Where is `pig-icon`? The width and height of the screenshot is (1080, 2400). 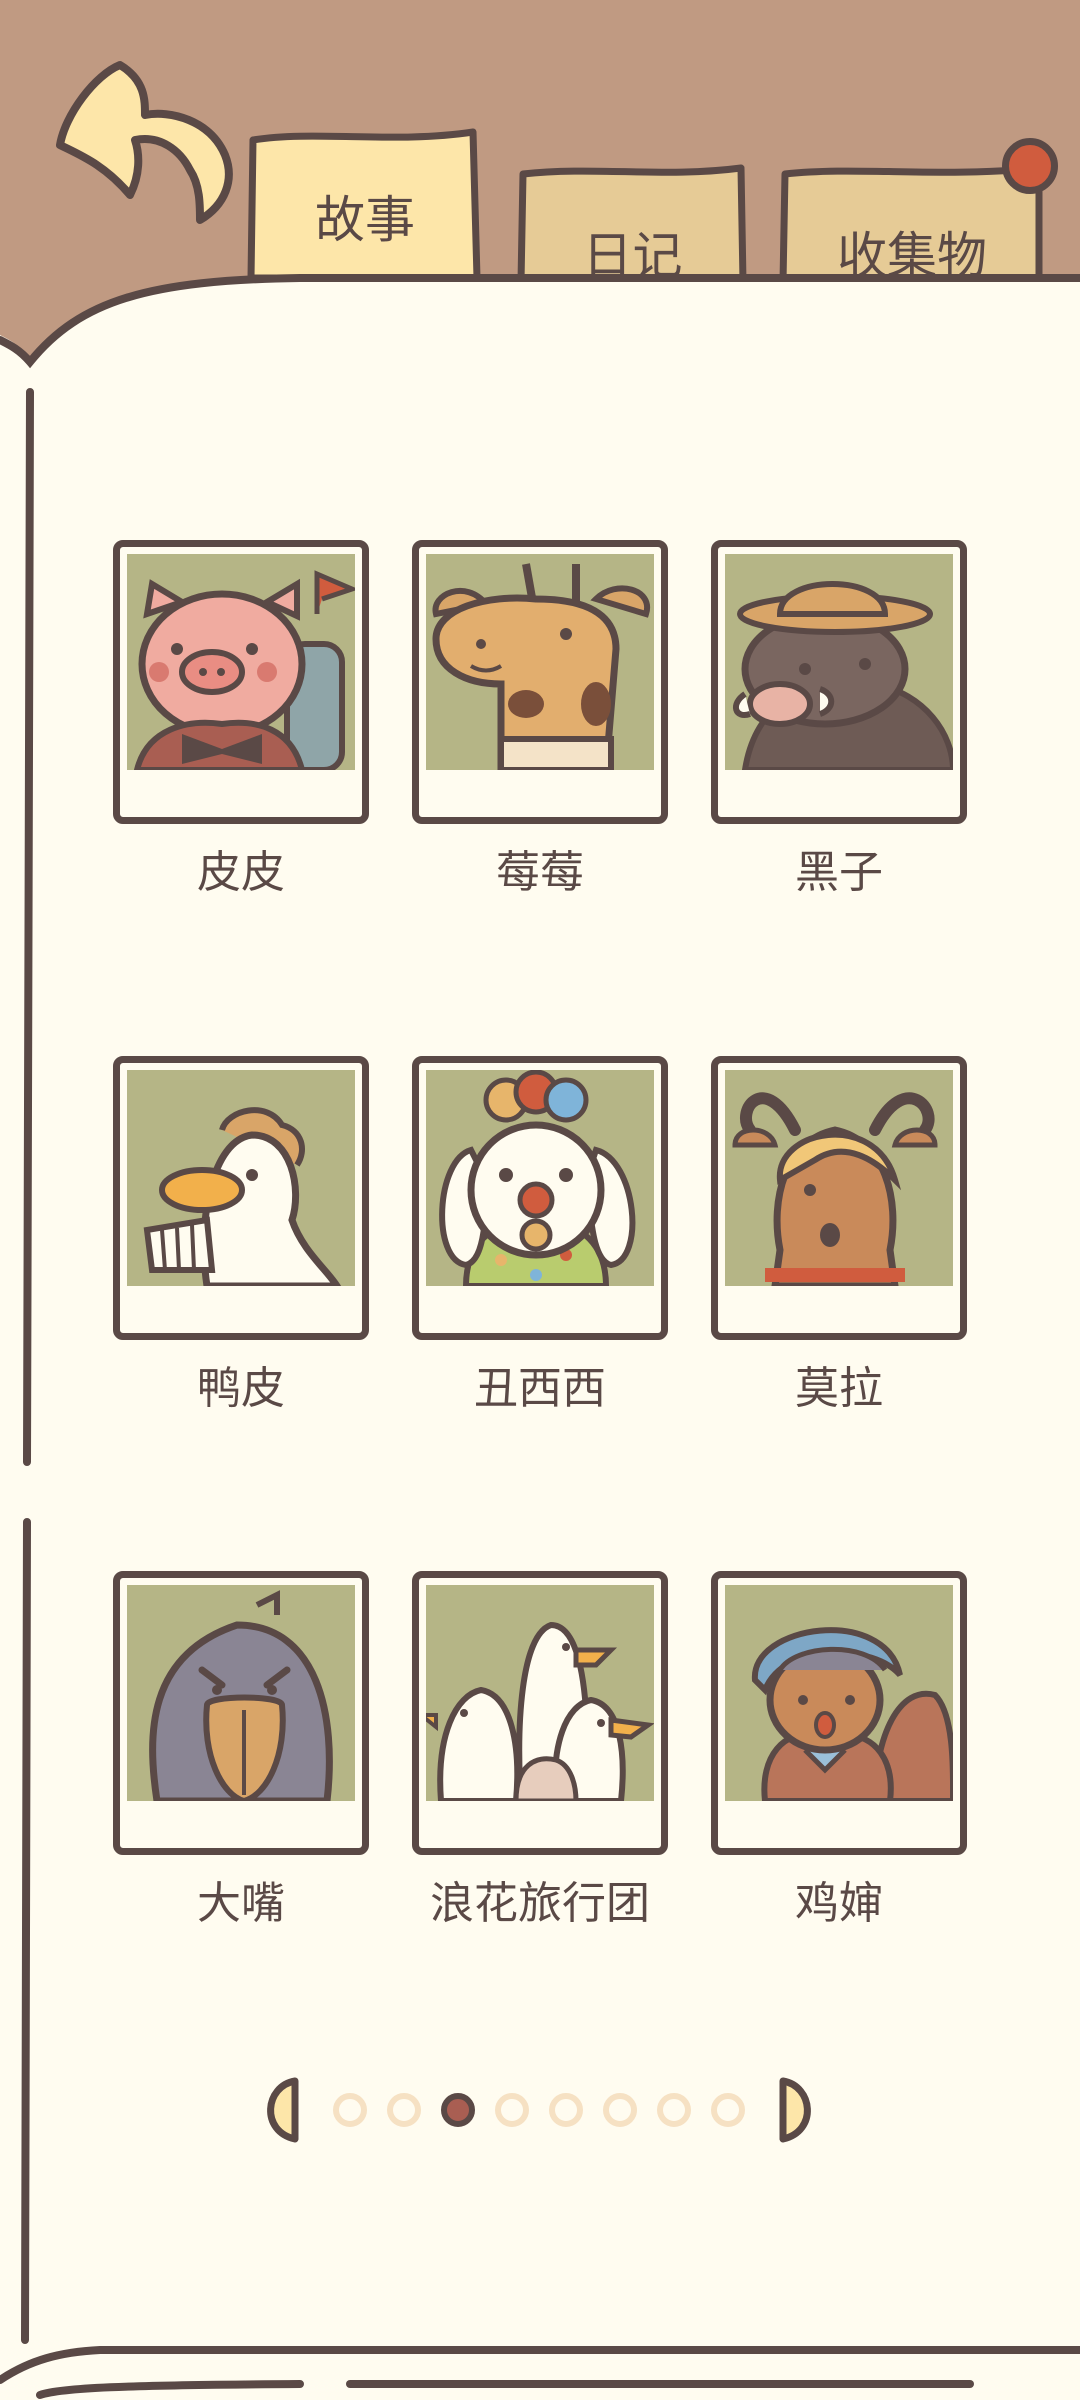
pig-icon is located at coordinates (244, 670).